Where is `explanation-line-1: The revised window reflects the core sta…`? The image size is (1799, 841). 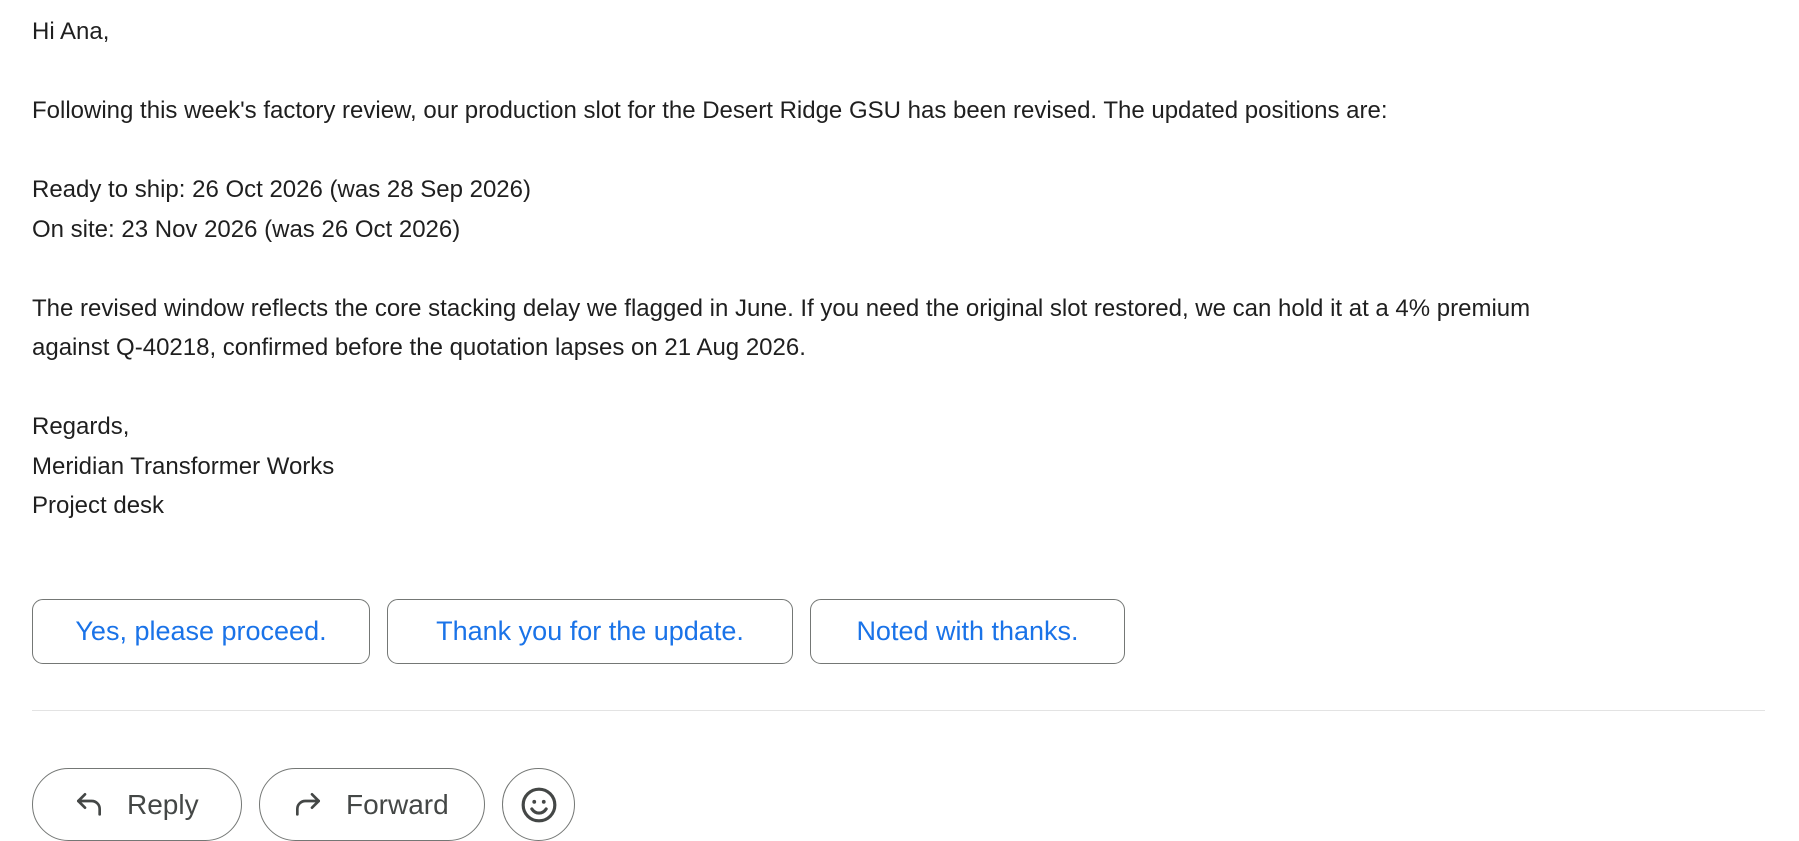
explanation-line-1: The revised window reflects the core sta… is located at coordinates (781, 308).